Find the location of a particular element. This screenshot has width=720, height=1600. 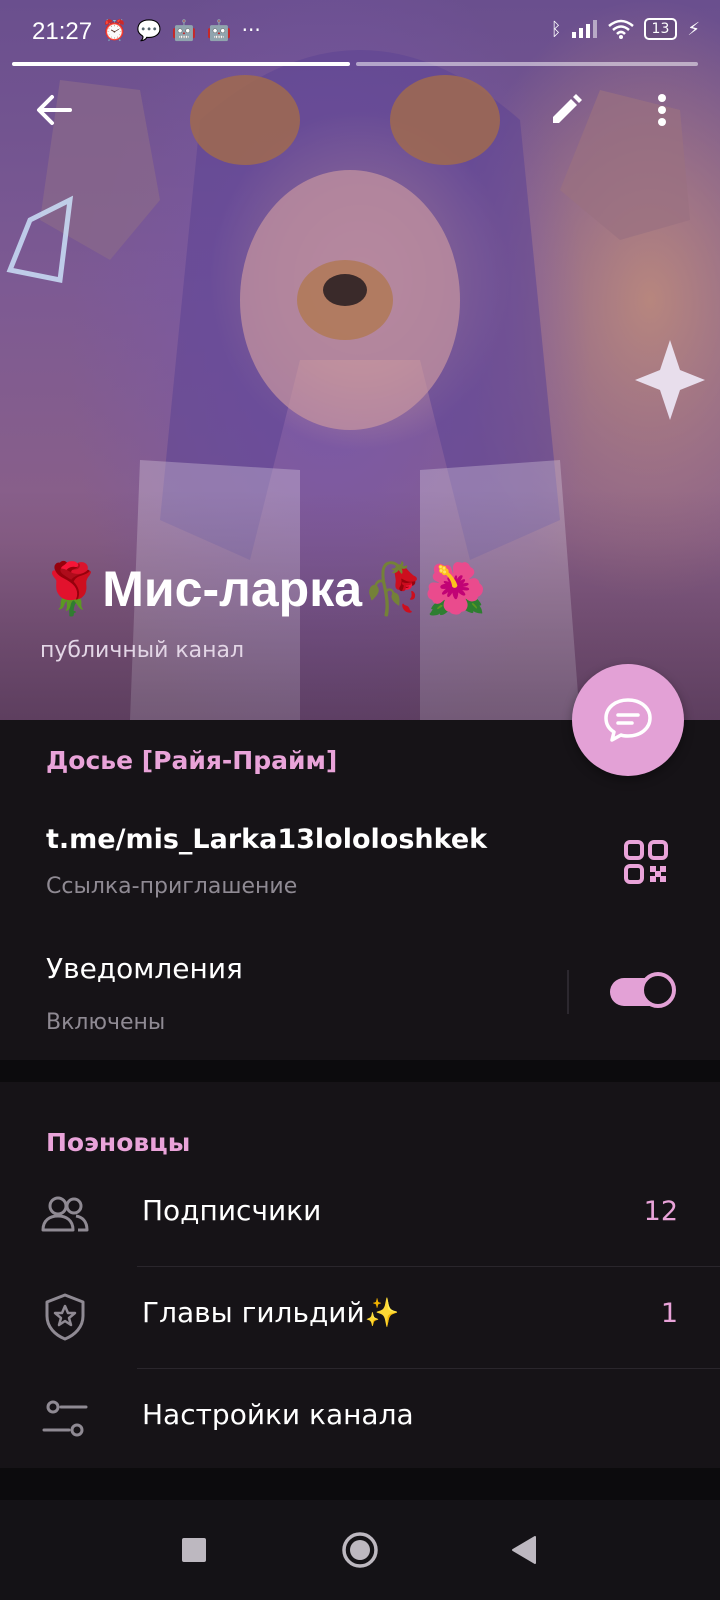

alarm-icon: ⏰ is located at coordinates (114, 30).